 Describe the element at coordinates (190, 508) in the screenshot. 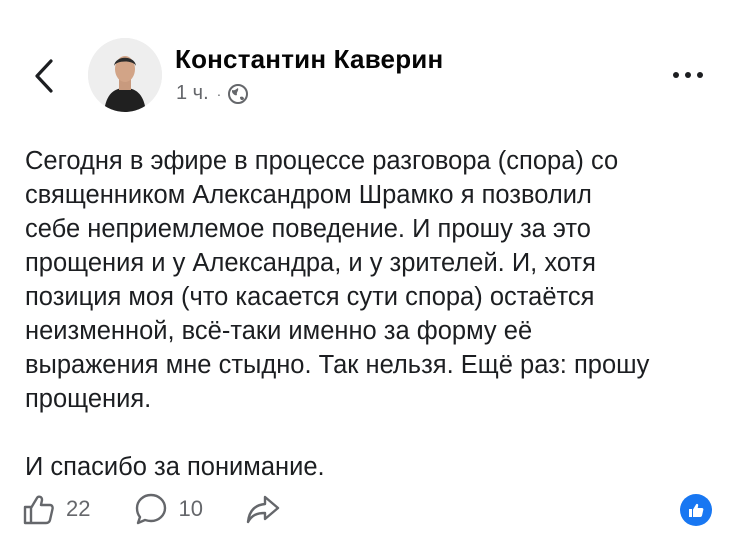

I see `comment-count: 10` at that location.